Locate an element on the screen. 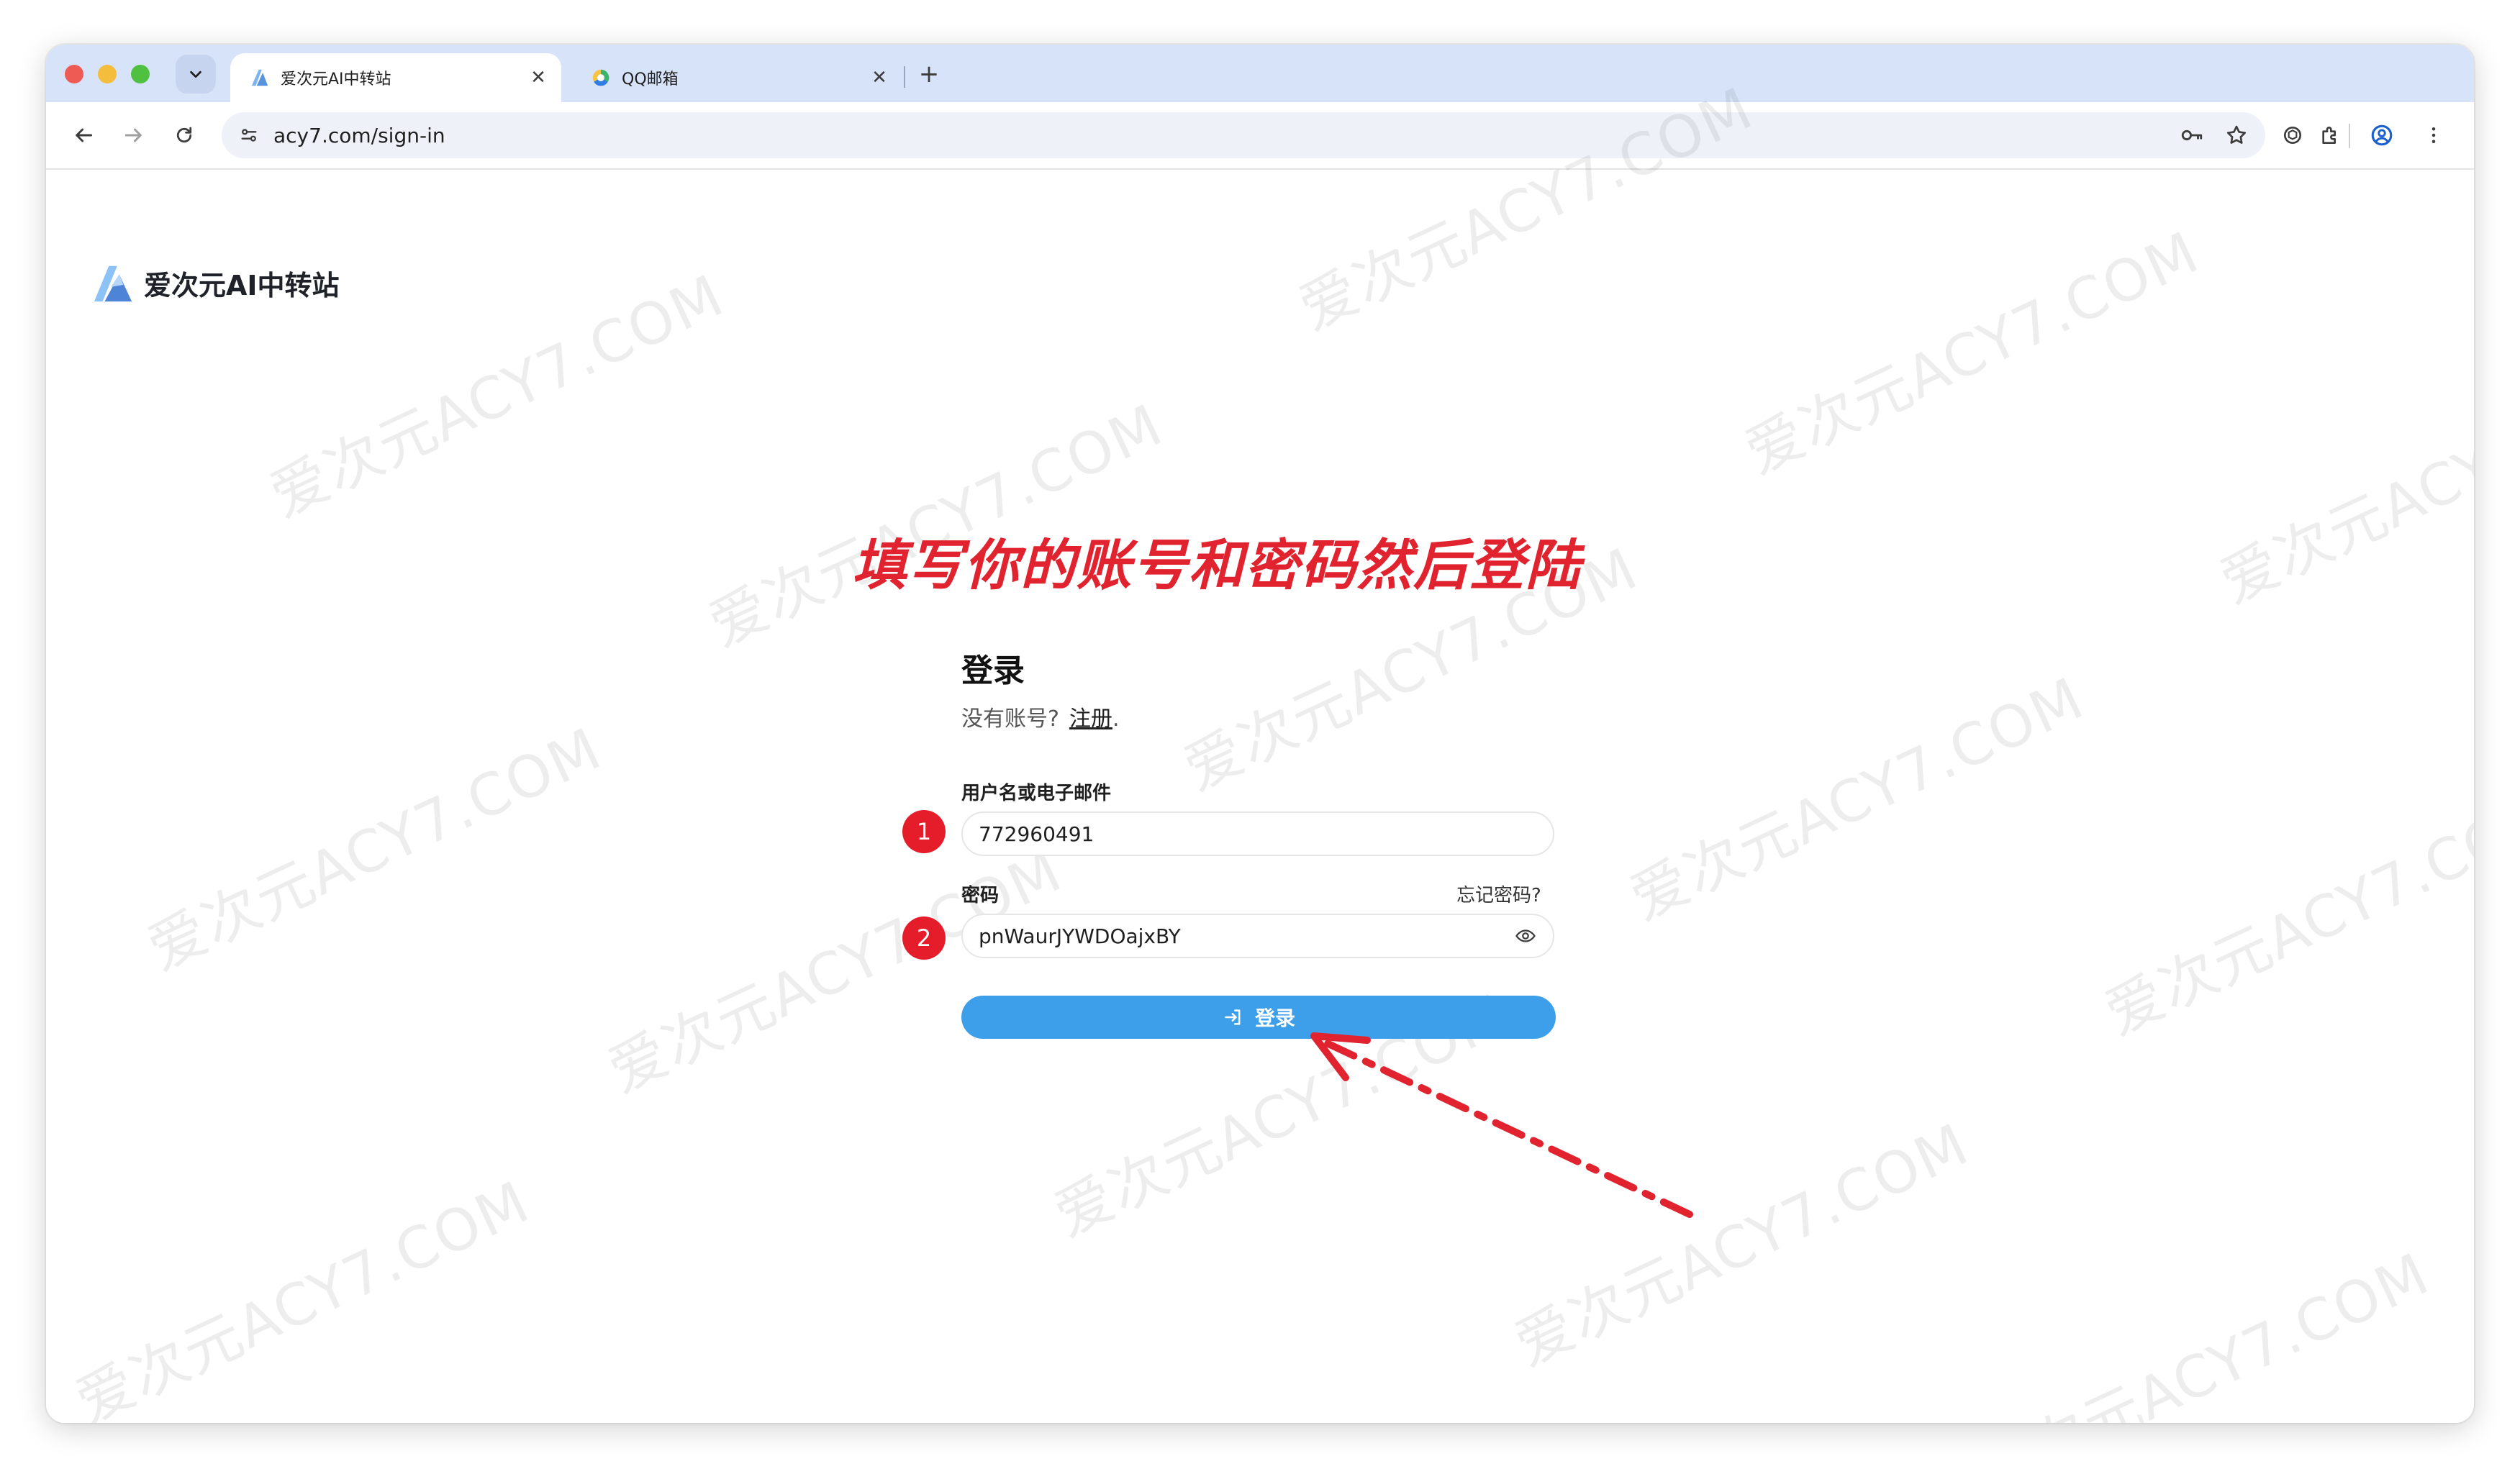 This screenshot has width=2520, height=1469. bookmark-star-icon is located at coordinates (2236, 135).